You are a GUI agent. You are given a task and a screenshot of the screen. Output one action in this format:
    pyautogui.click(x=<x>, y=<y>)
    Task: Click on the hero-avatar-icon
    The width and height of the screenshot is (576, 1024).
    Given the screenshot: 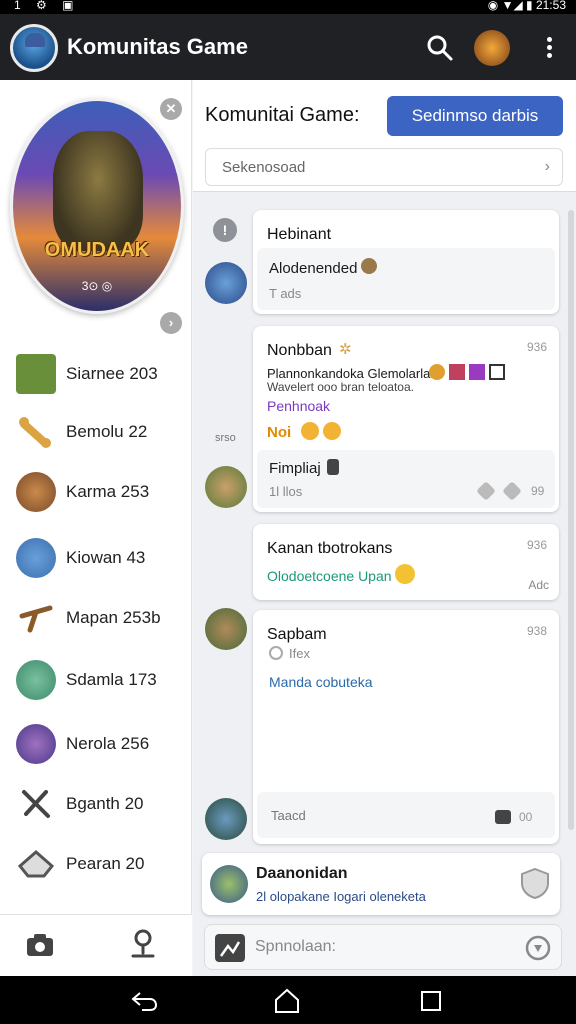 What is the action you would take?
    pyautogui.click(x=36, y=492)
    